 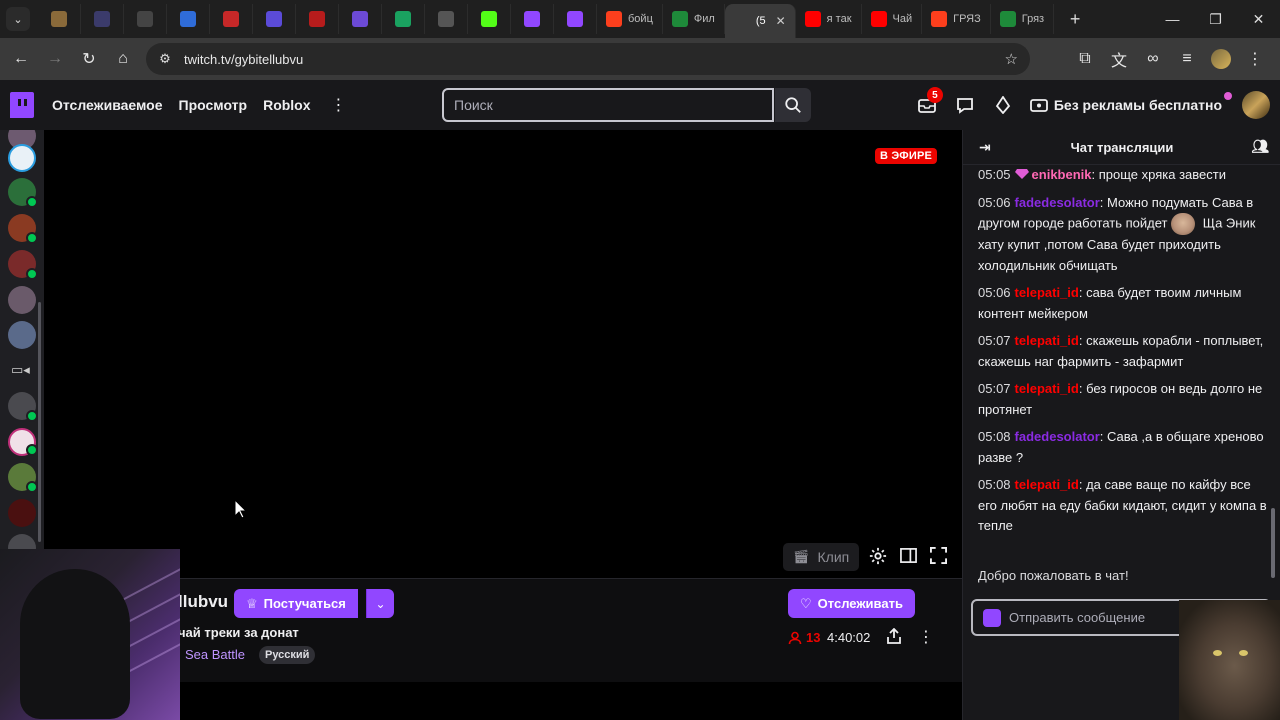 What do you see at coordinates (296, 603) in the screenshot?
I see `subscribe-button: ♕ Постучаться` at bounding box center [296, 603].